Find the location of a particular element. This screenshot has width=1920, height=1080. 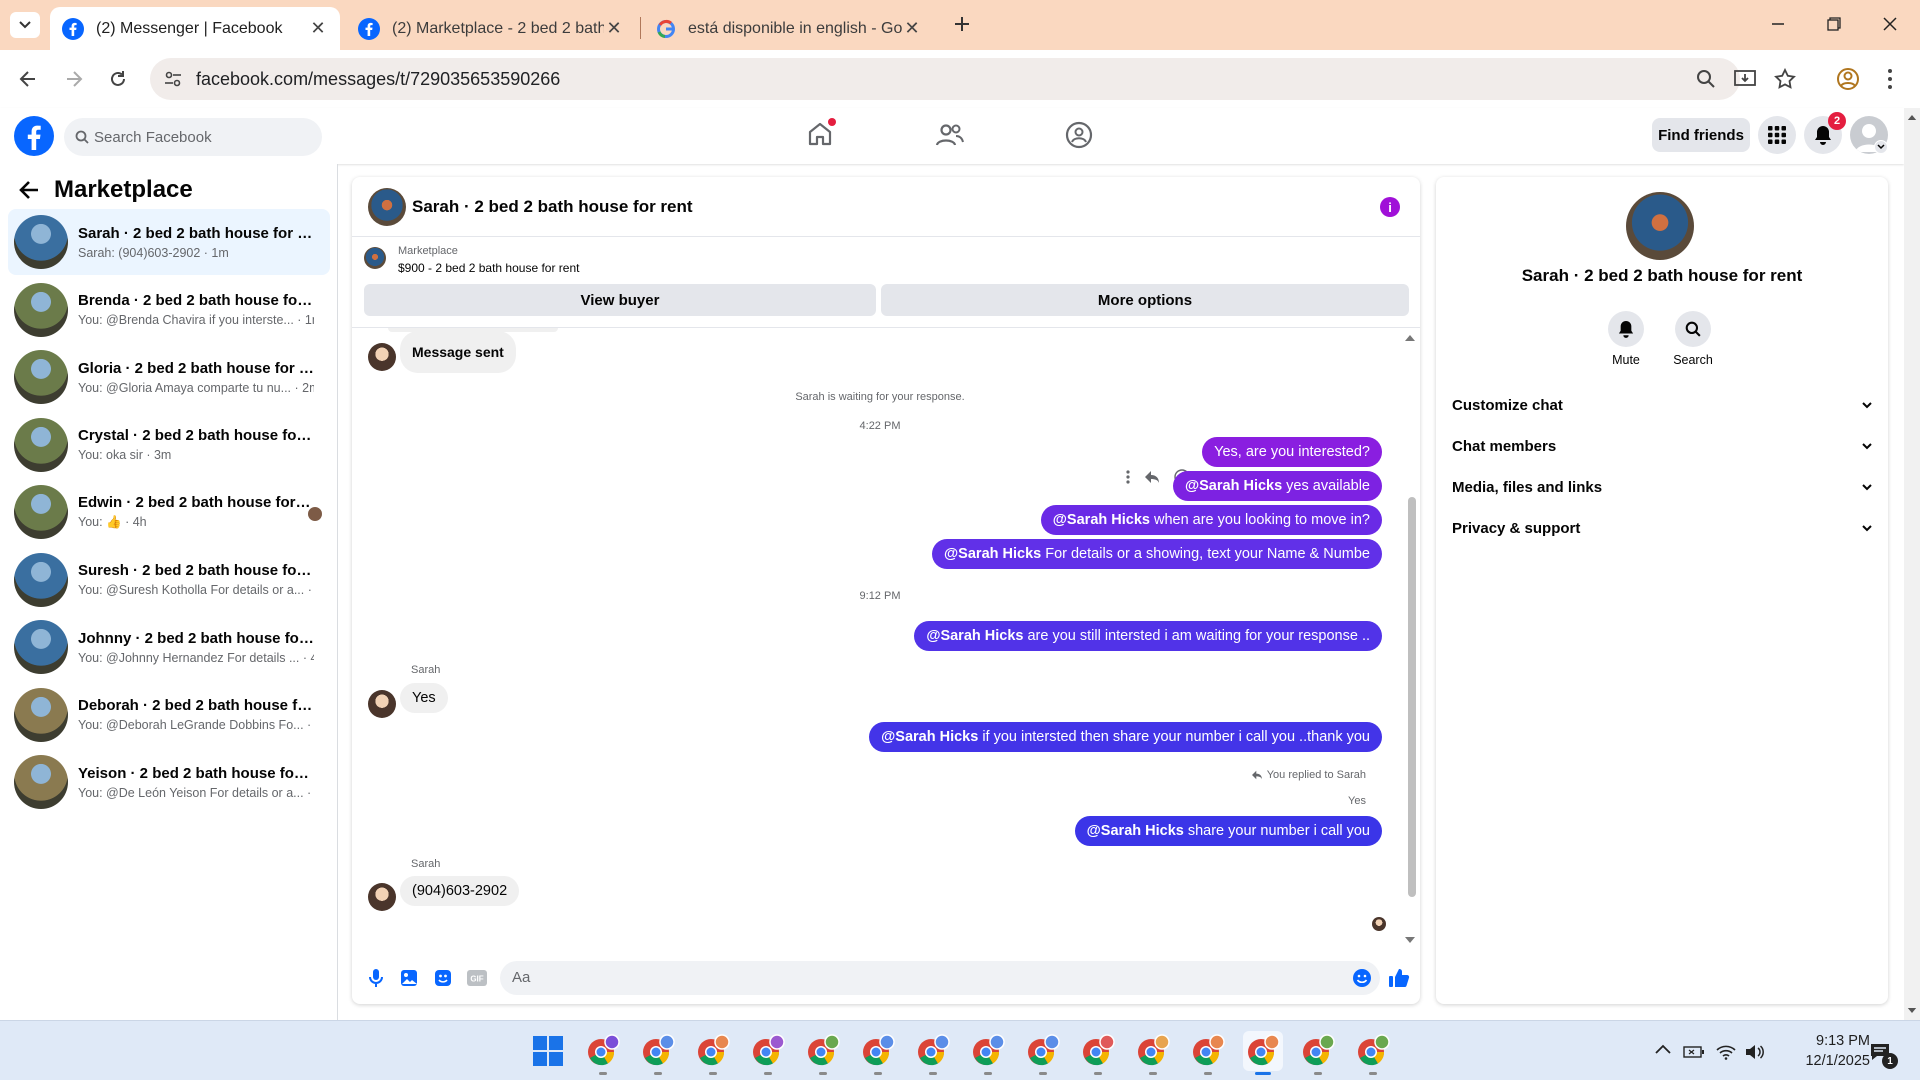

mute-button: Mute is located at coordinates (1626, 339).